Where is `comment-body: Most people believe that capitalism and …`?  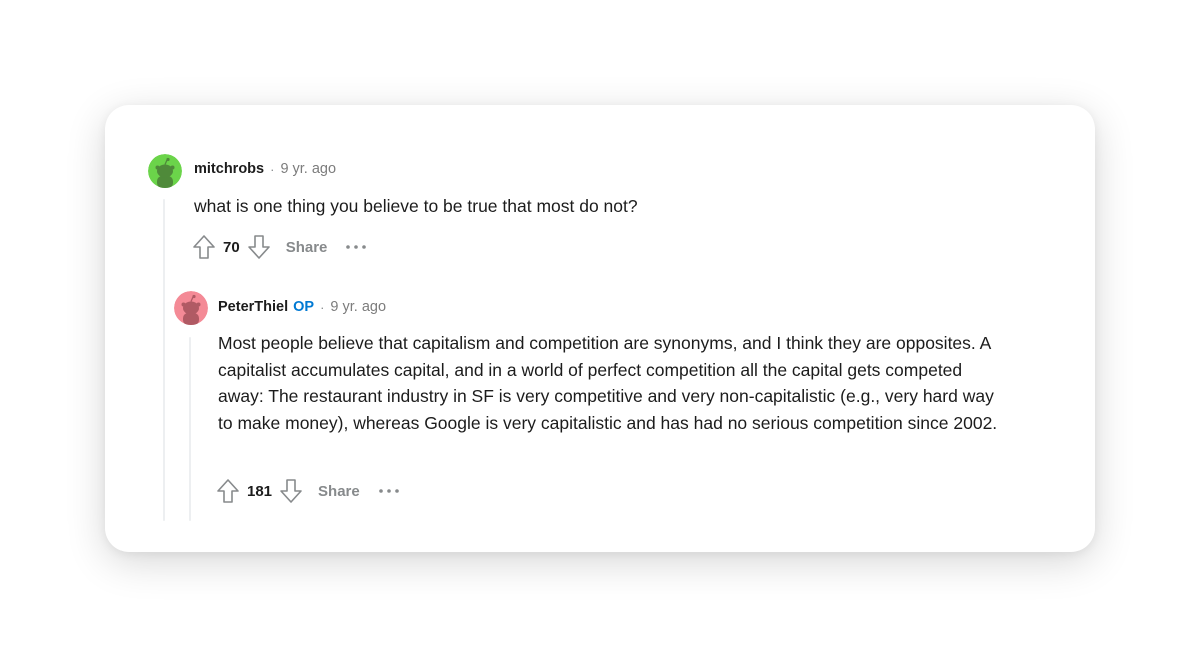 comment-body: Most people believe that capitalism and … is located at coordinates (608, 383).